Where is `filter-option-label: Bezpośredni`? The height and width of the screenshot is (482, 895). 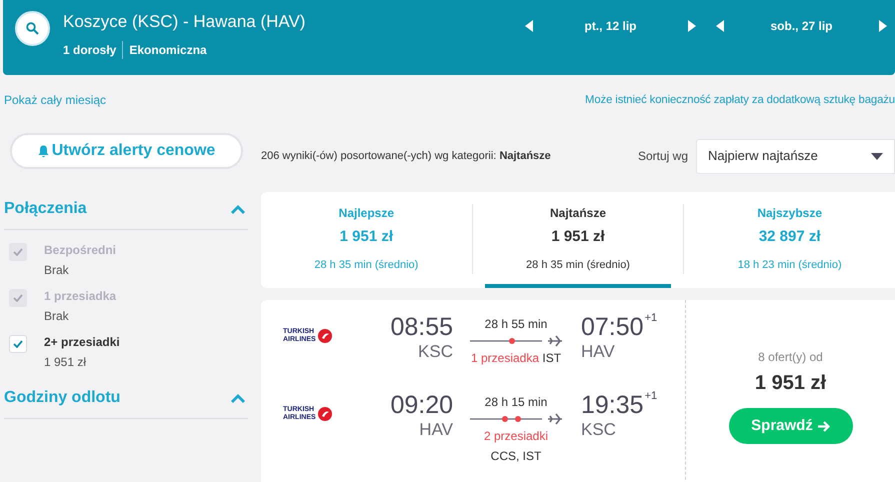
filter-option-label: Bezpośredni is located at coordinates (80, 250).